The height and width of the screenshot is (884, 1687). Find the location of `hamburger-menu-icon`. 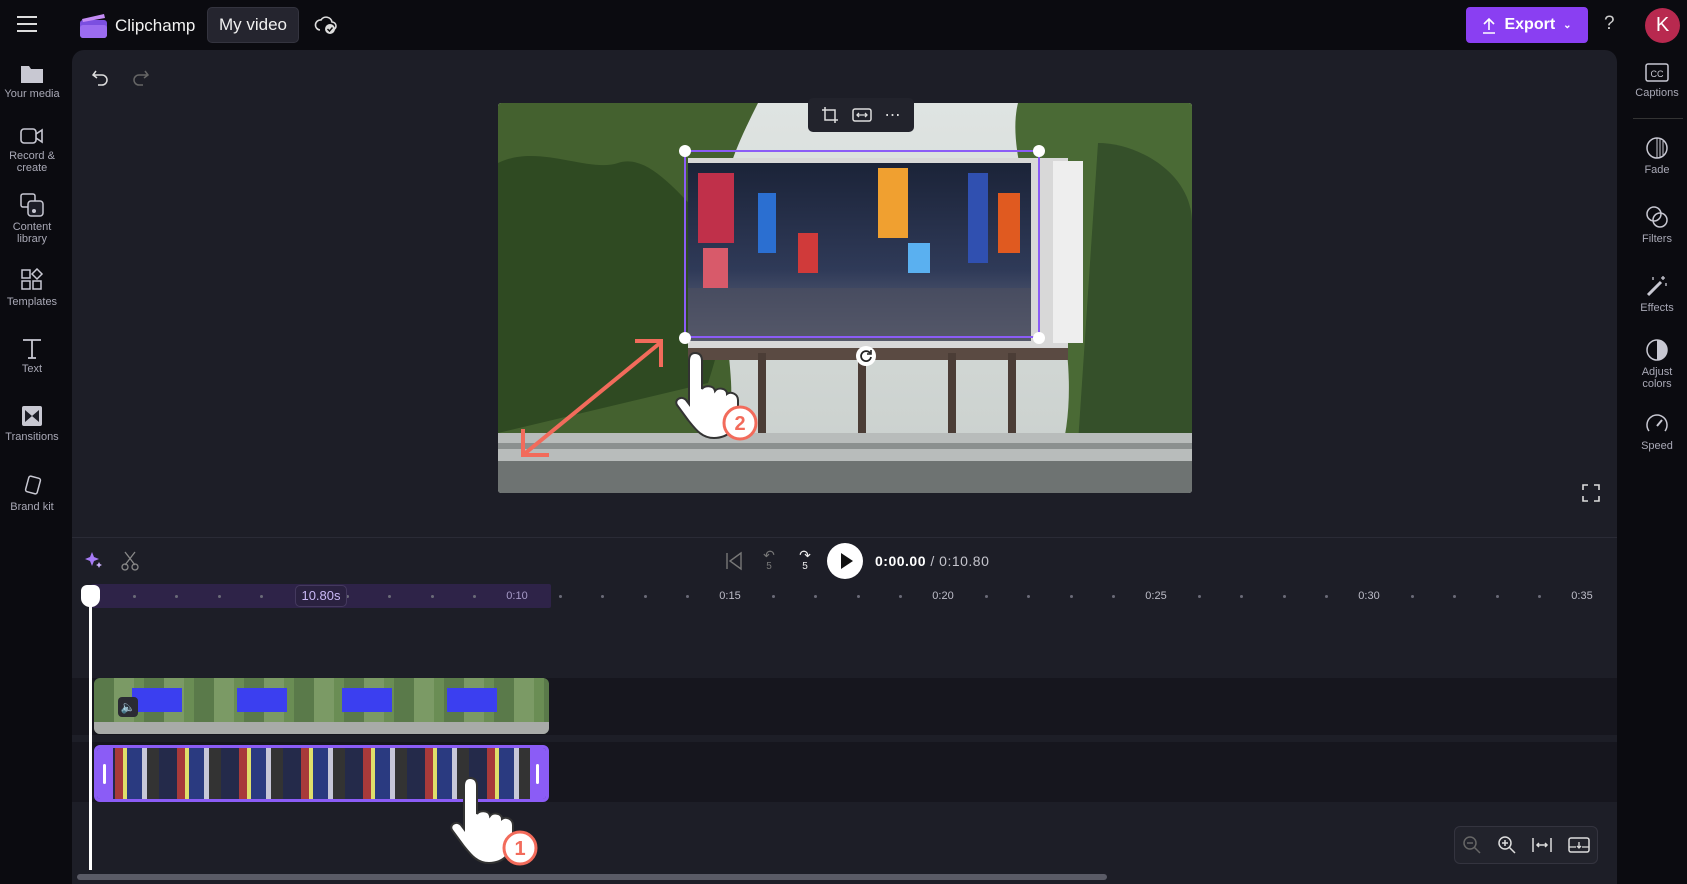

hamburger-menu-icon is located at coordinates (27, 24).